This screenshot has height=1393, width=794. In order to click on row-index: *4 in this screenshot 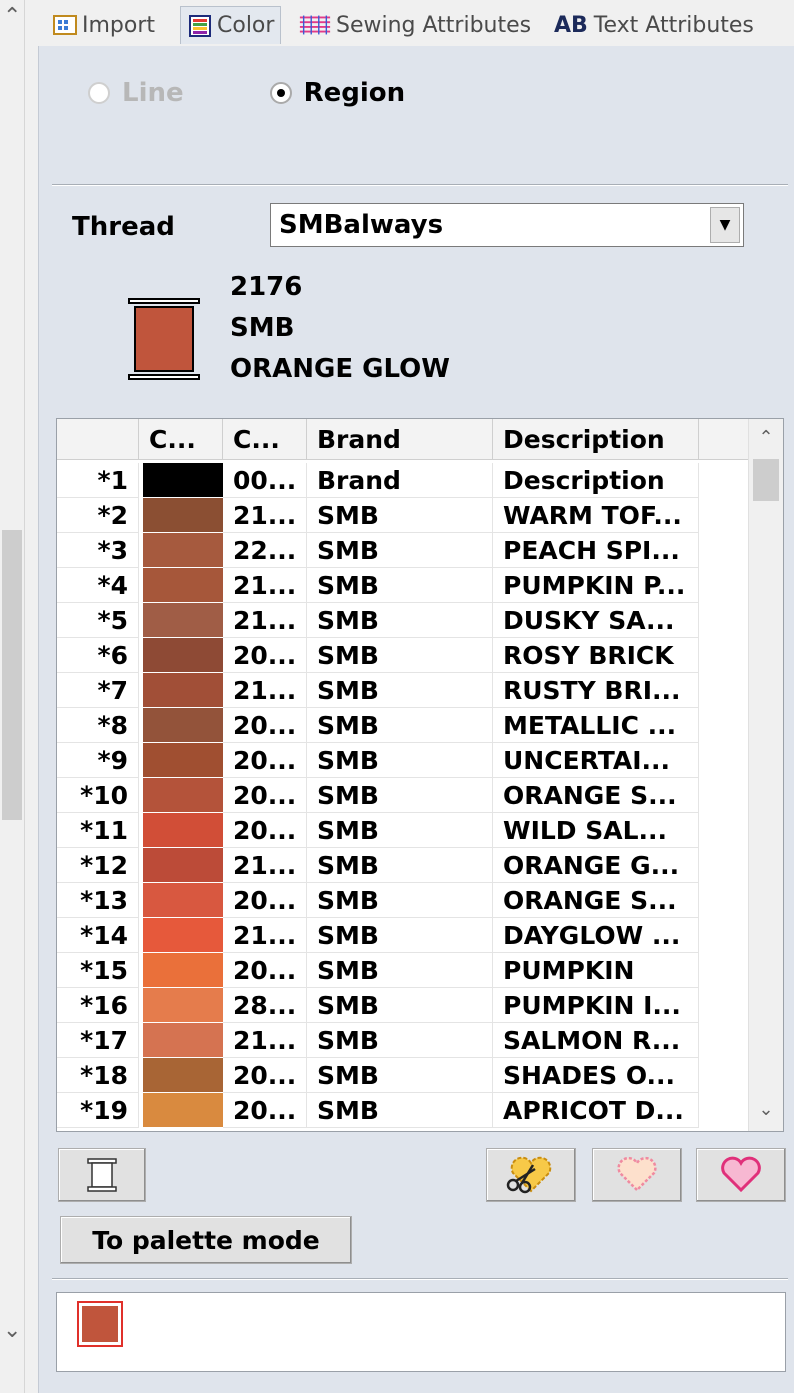, I will do `click(98, 585)`.